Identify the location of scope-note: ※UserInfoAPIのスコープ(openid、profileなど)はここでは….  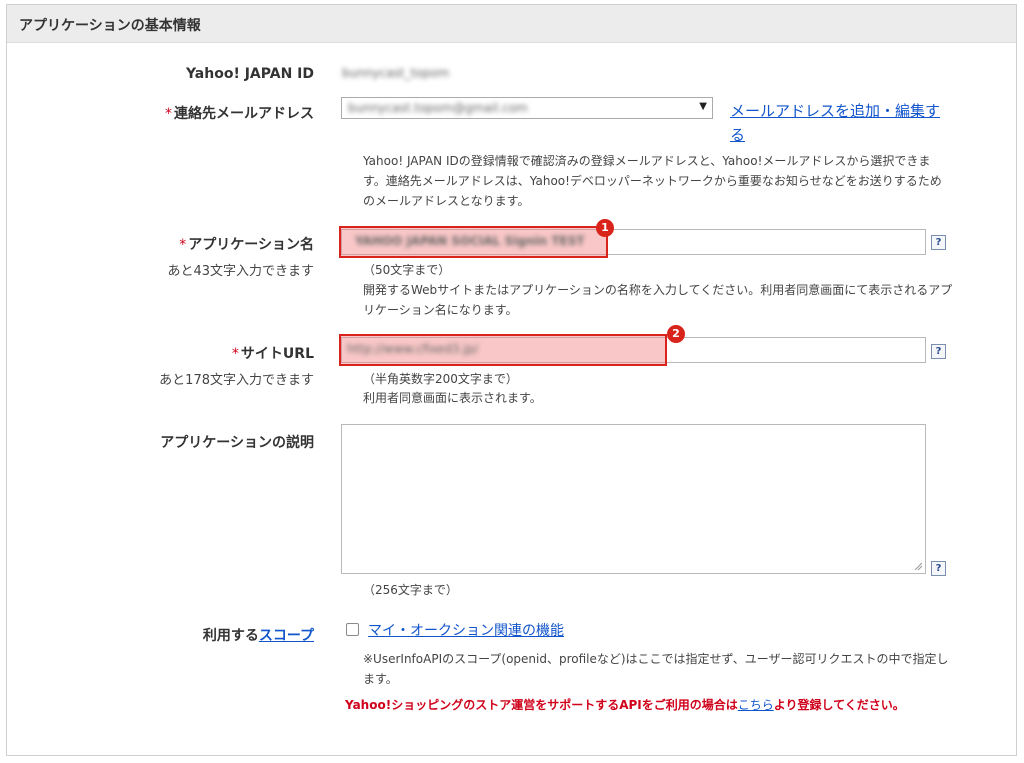
(656, 669).